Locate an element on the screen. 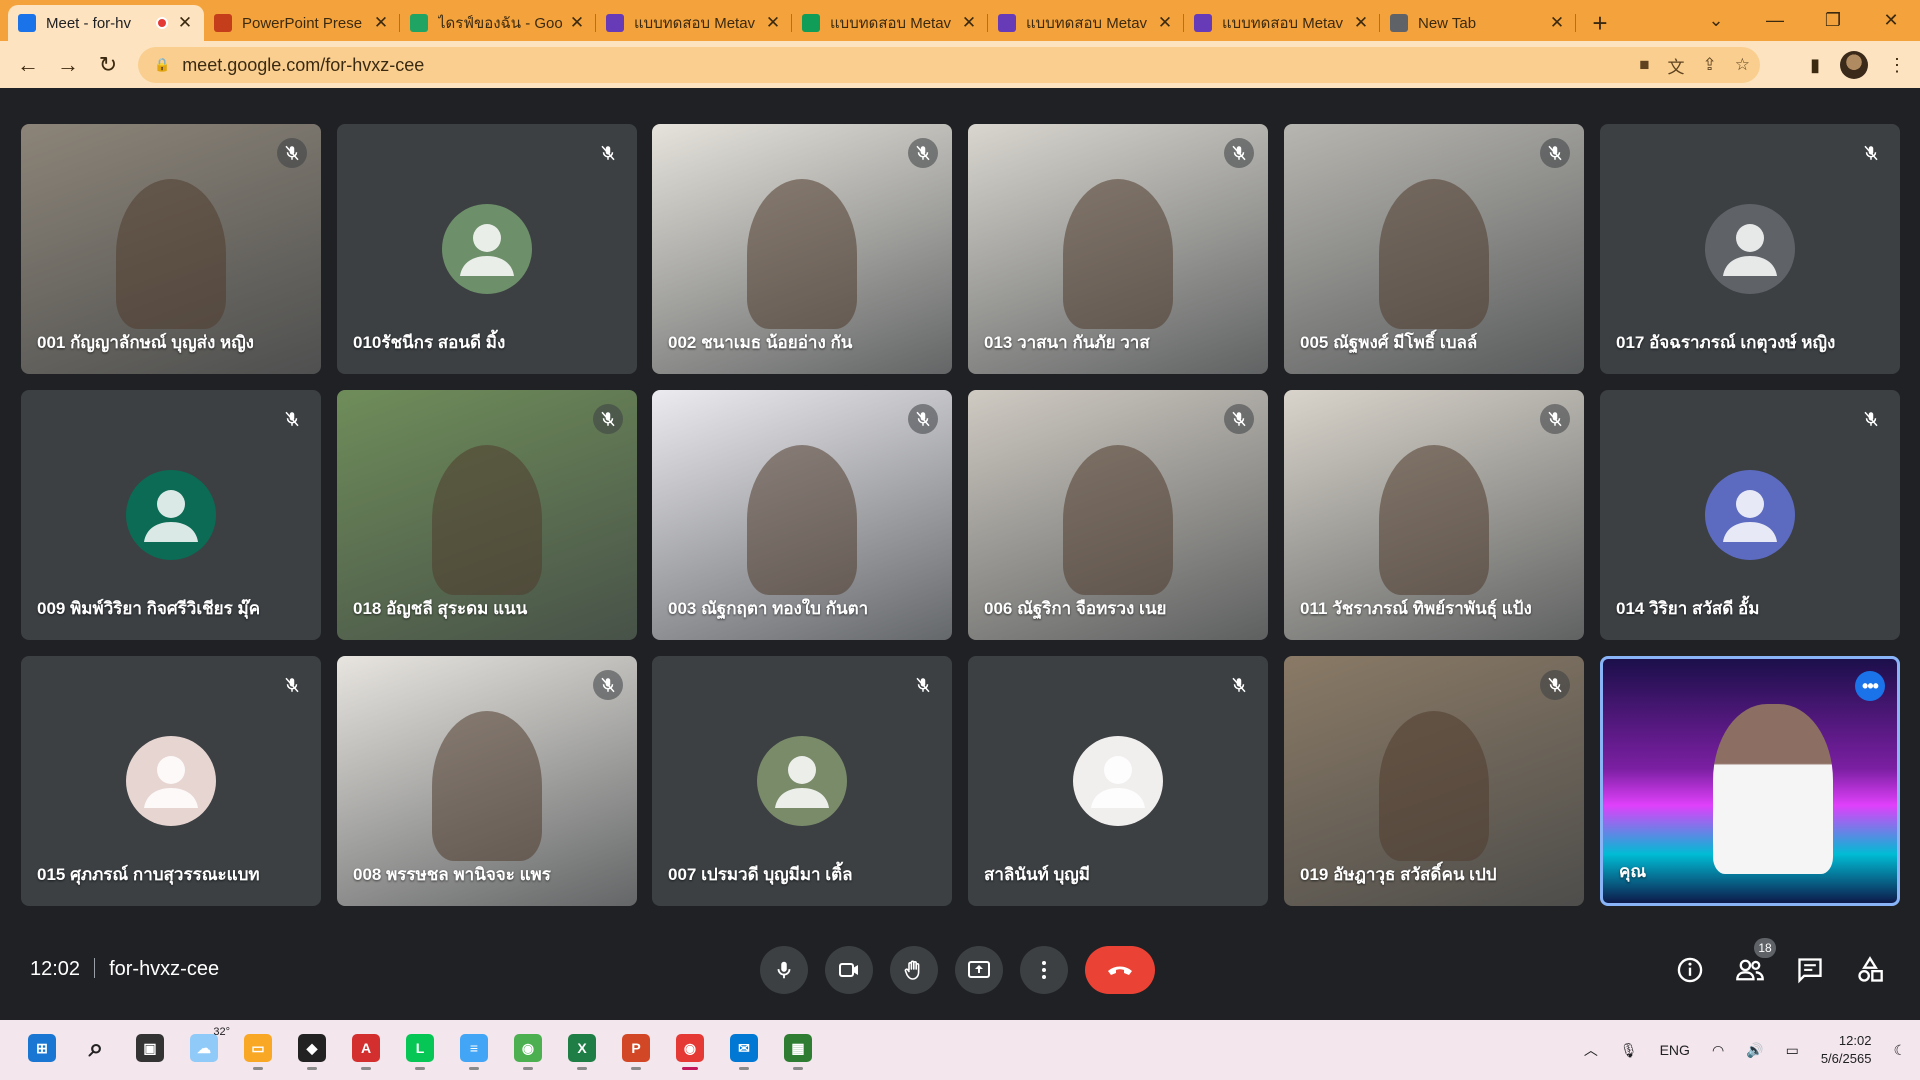  participant-tile: 013 วาสนา กันภัย วาส is located at coordinates (1118, 249).